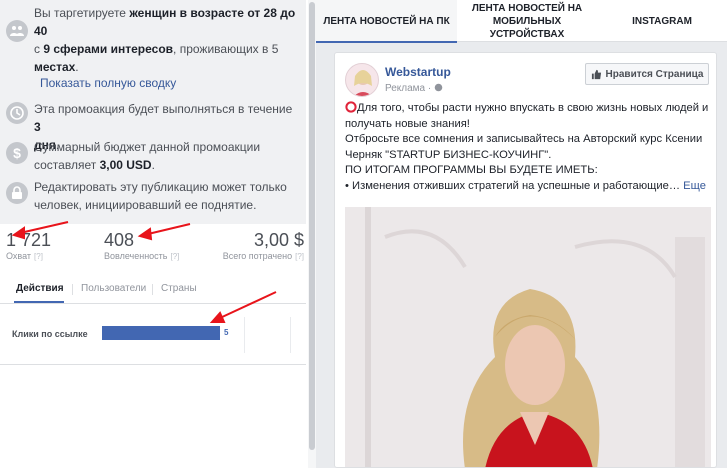 The width and height of the screenshot is (727, 468). What do you see at coordinates (17, 153) in the screenshot?
I see `dollar-icon: $` at bounding box center [17, 153].